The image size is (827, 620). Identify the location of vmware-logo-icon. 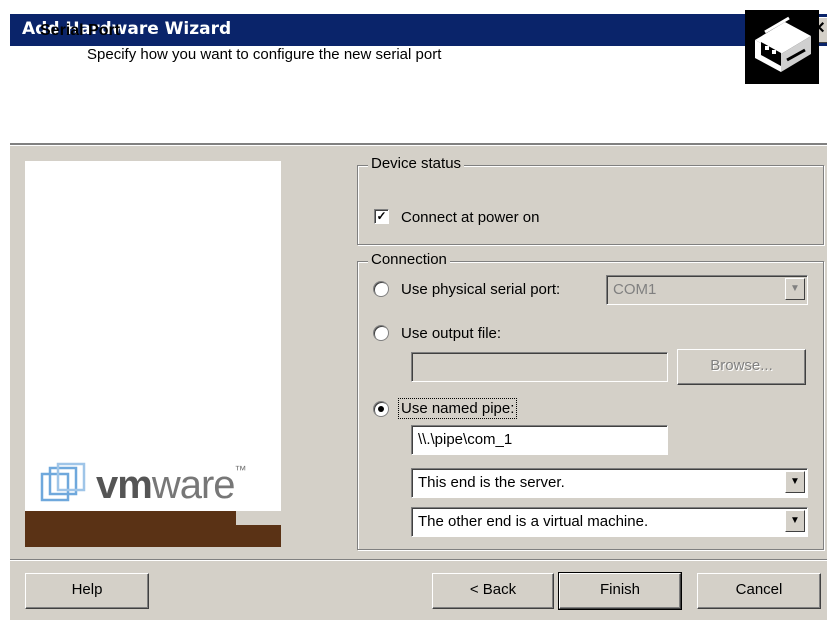
(66, 487).